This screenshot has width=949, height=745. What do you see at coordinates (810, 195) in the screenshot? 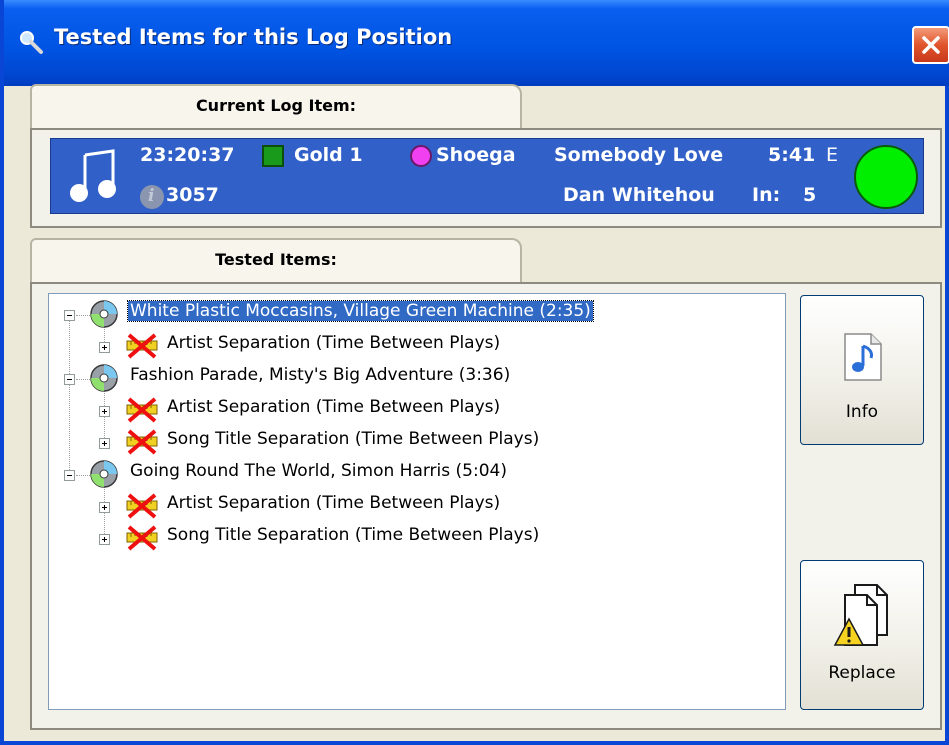
I see `log-in-value: 5` at bounding box center [810, 195].